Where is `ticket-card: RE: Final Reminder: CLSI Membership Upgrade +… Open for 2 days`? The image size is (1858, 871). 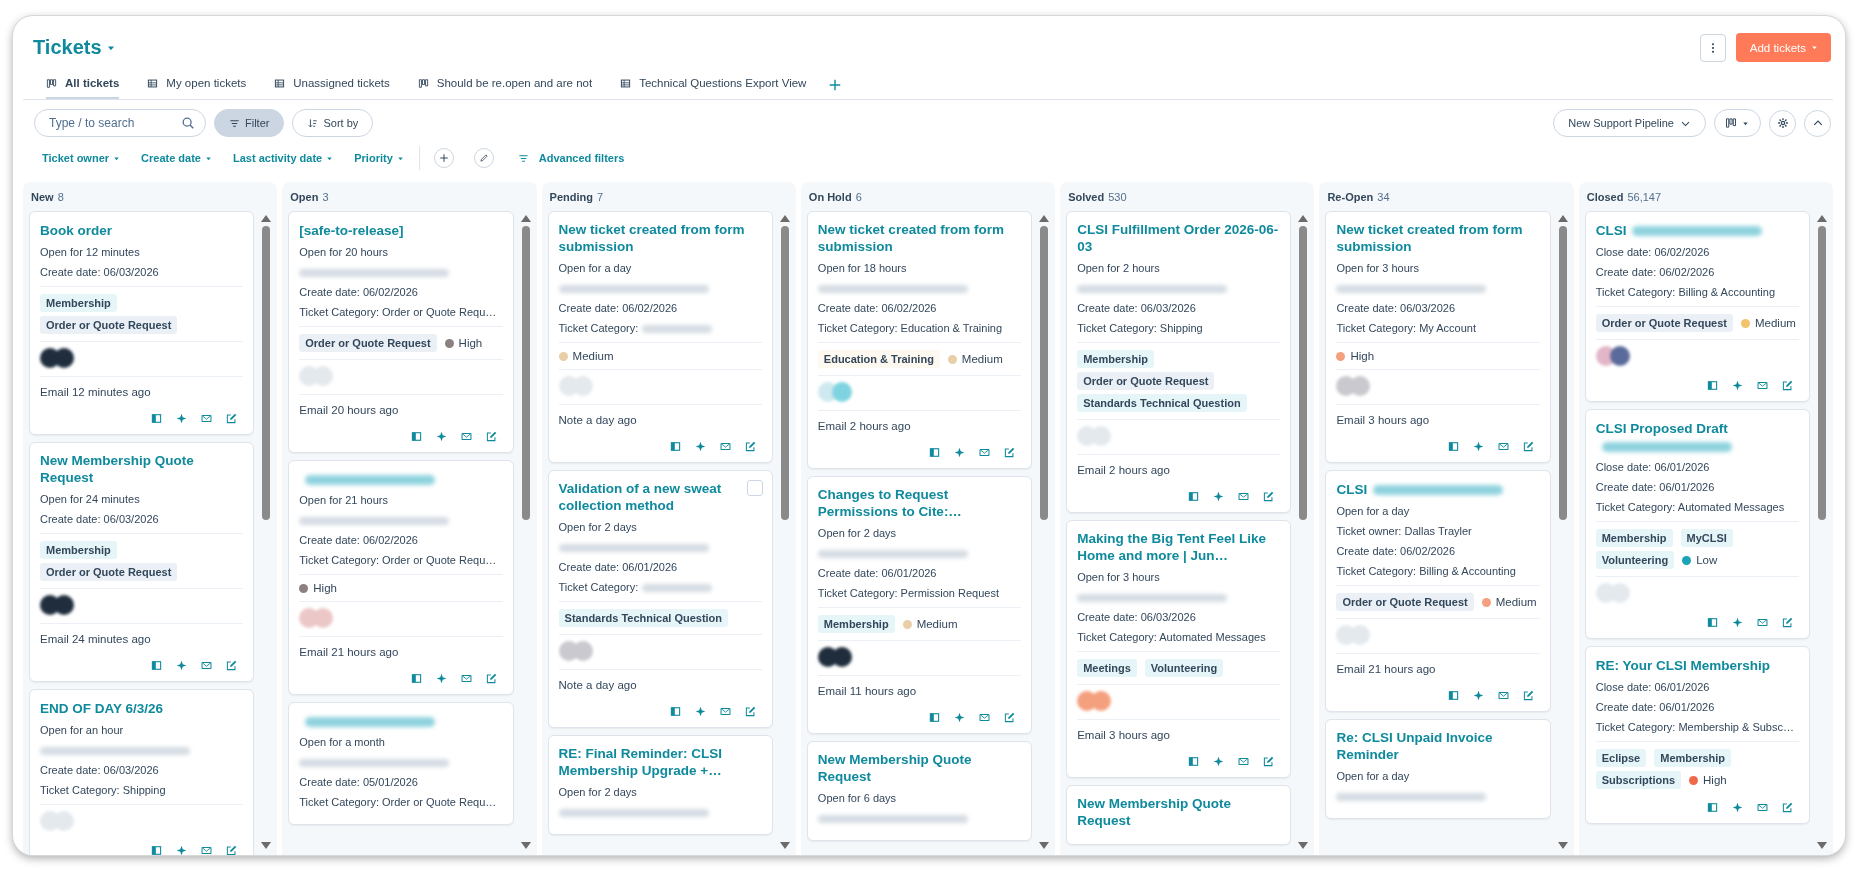 ticket-card: RE: Final Reminder: CLSI Membership Upgrade +… Open for 2 days is located at coordinates (660, 785).